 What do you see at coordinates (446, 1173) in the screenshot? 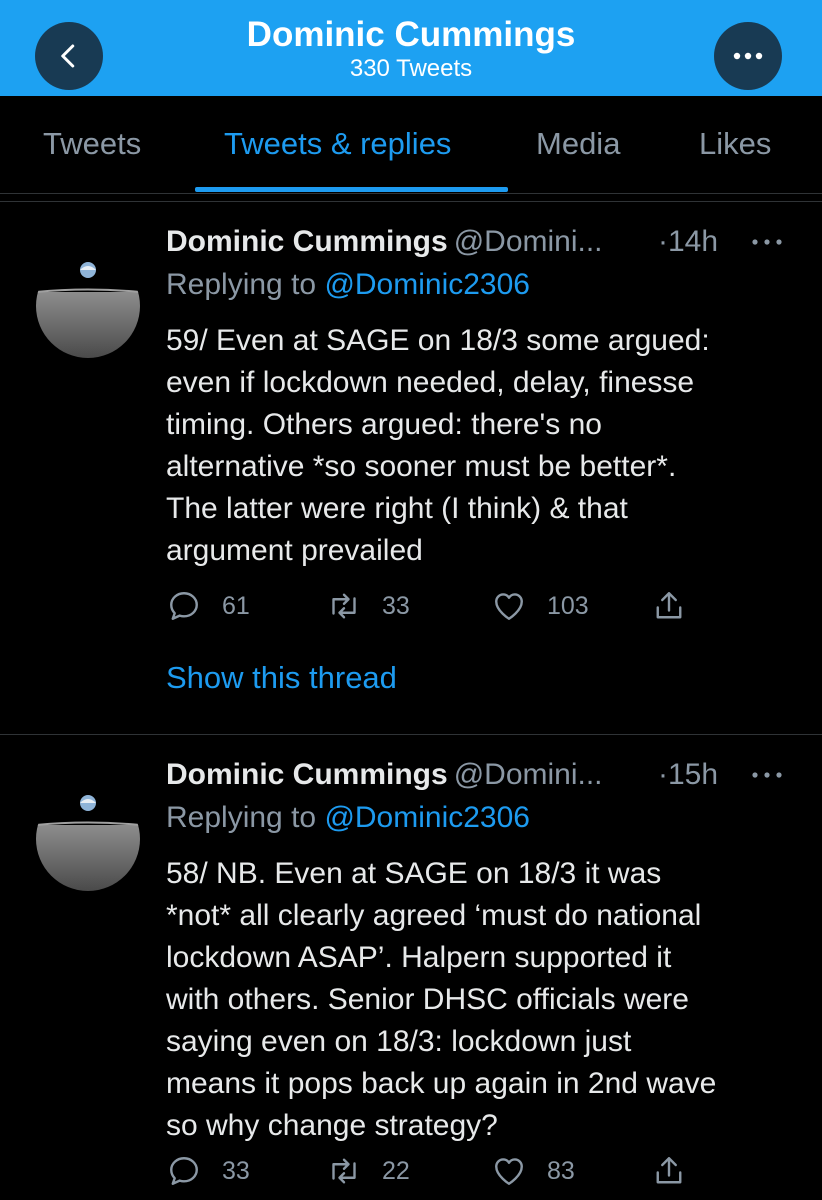
I see `tweet-actions: 33 22 83` at bounding box center [446, 1173].